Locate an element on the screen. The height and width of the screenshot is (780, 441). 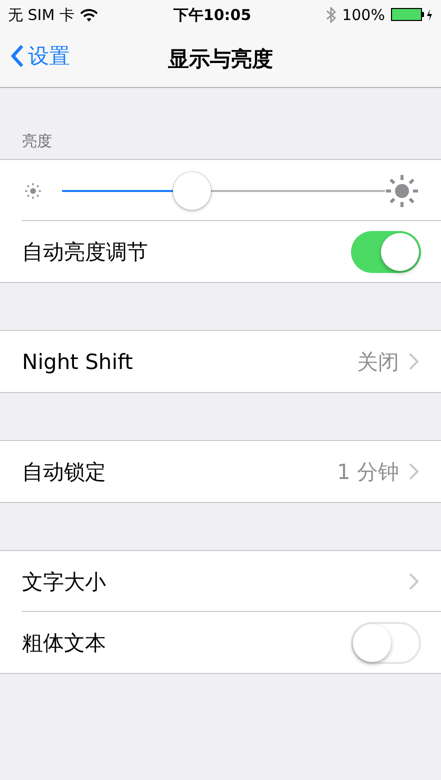
setting-label: Night Shift is located at coordinates (78, 362).